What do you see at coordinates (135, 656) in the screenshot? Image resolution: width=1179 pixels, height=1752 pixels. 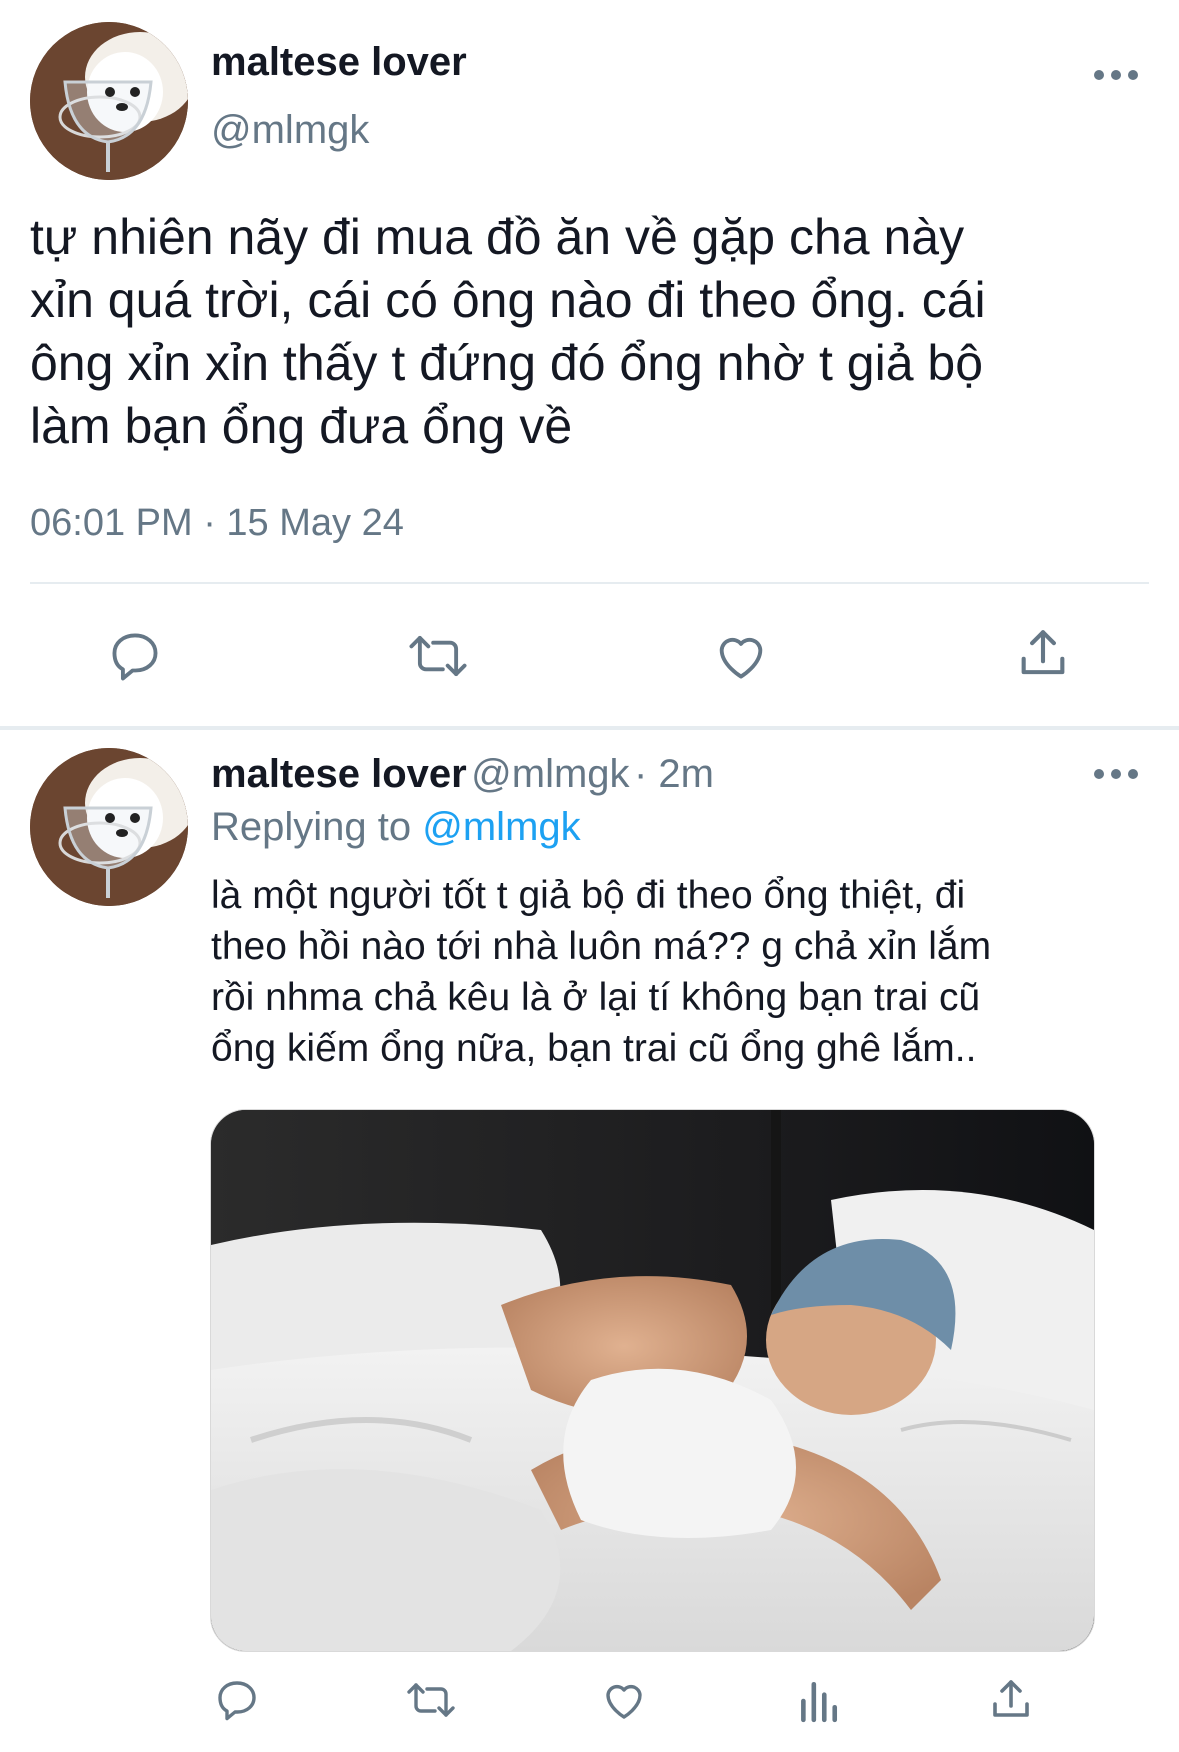 I see `reply-icon` at bounding box center [135, 656].